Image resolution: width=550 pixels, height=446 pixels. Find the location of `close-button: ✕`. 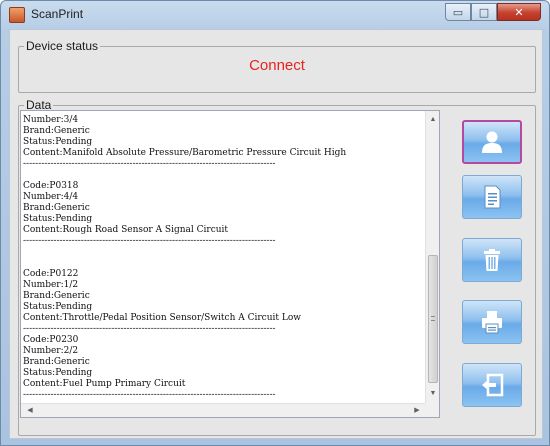

close-button: ✕ is located at coordinates (519, 12).